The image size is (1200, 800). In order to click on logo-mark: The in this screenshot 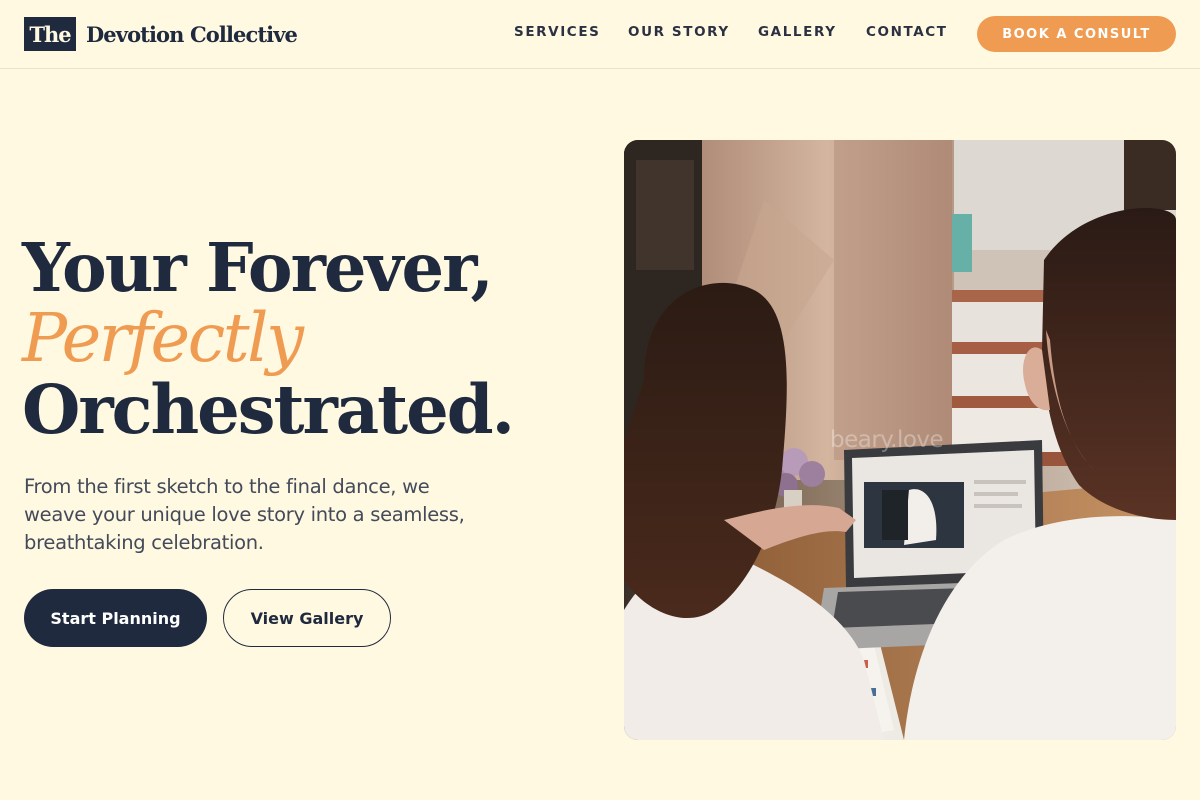, I will do `click(50, 34)`.